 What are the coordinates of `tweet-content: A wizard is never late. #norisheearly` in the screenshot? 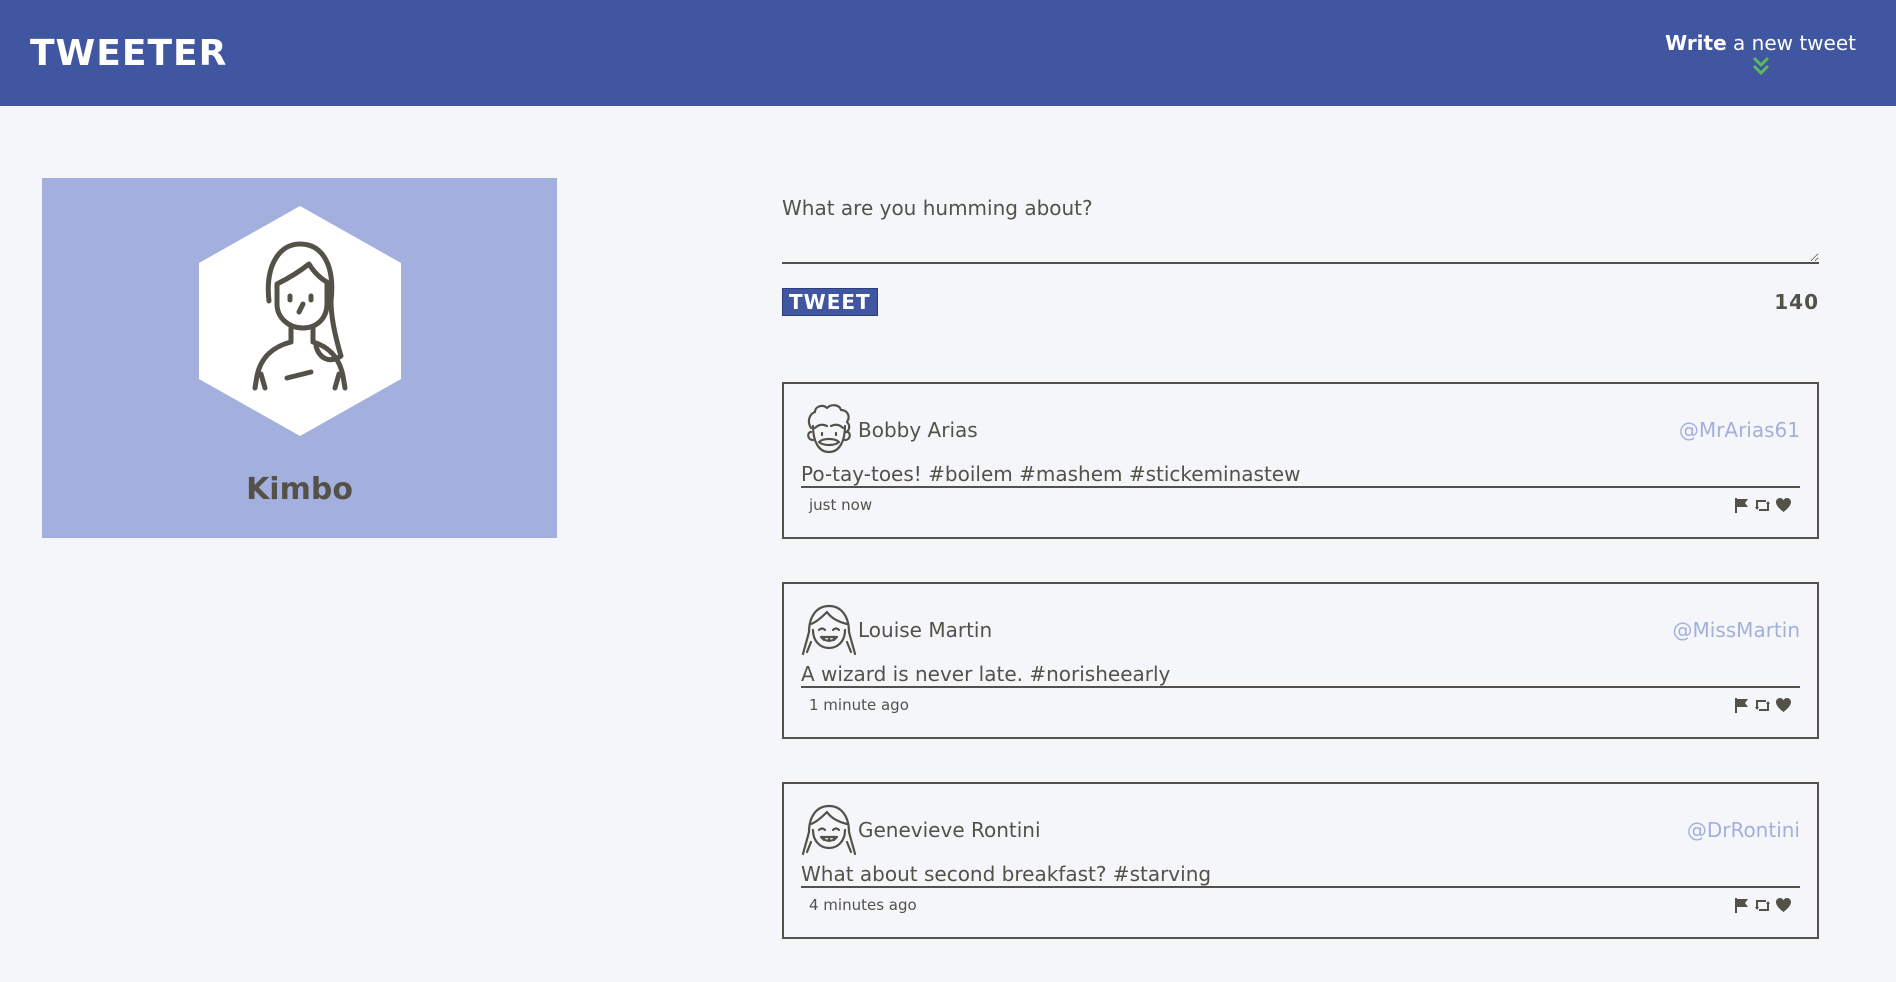 It's located at (1300, 673).